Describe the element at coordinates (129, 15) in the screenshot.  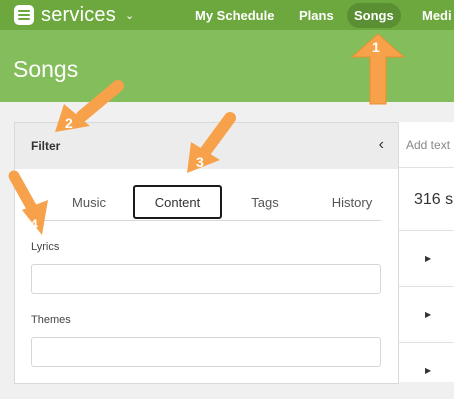
I see `chevron-down-icon: ⌄` at that location.